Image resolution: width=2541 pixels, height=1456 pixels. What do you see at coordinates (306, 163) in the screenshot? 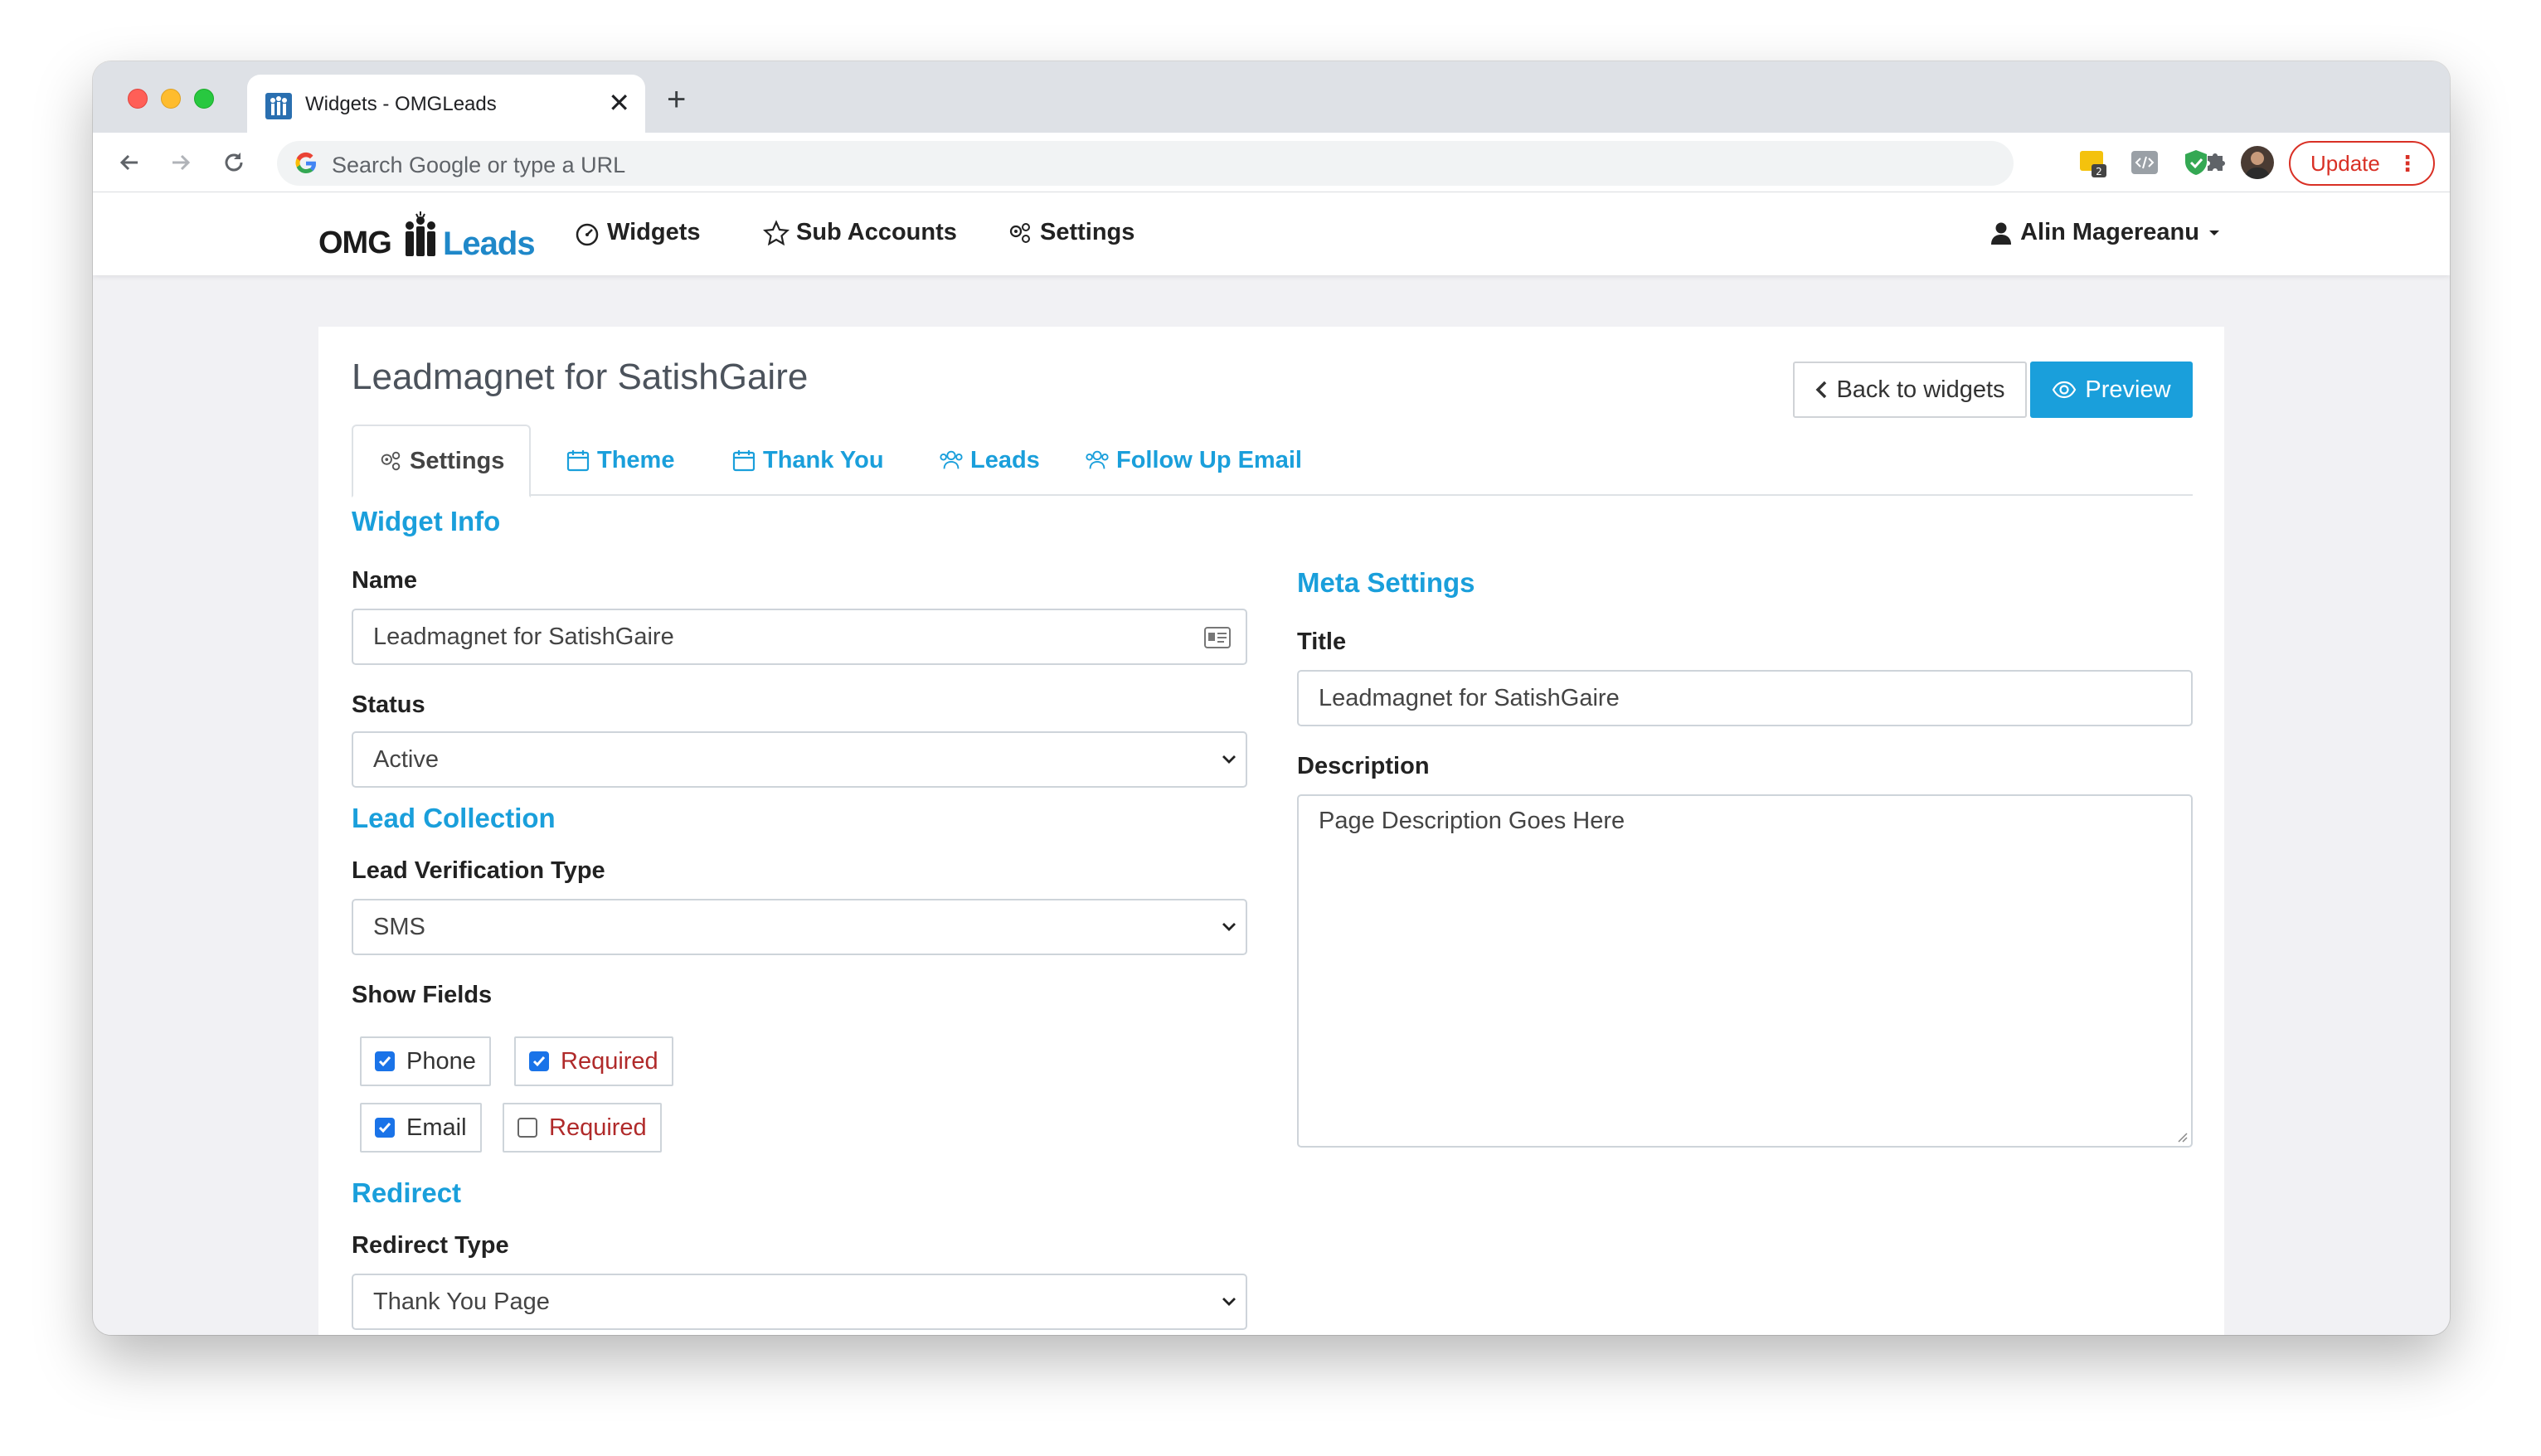
I see `google-icon` at bounding box center [306, 163].